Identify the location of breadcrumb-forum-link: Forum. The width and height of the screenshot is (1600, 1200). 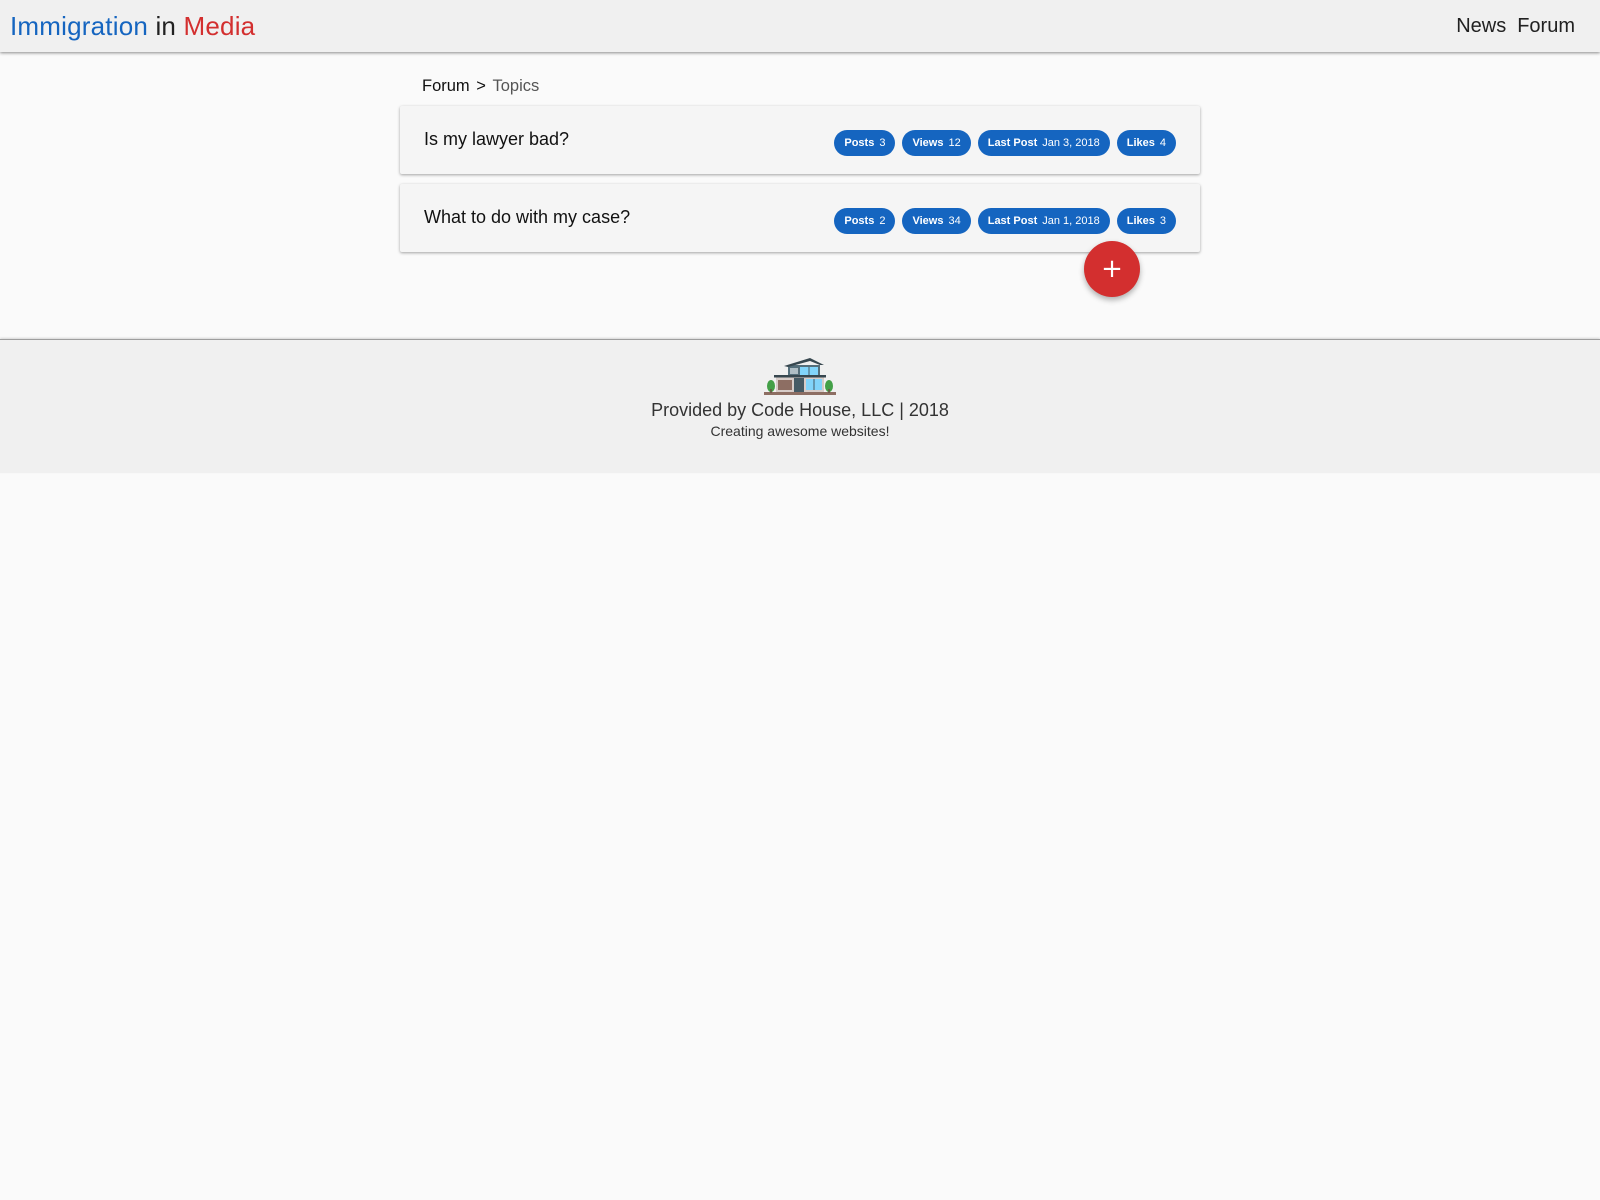
(446, 86).